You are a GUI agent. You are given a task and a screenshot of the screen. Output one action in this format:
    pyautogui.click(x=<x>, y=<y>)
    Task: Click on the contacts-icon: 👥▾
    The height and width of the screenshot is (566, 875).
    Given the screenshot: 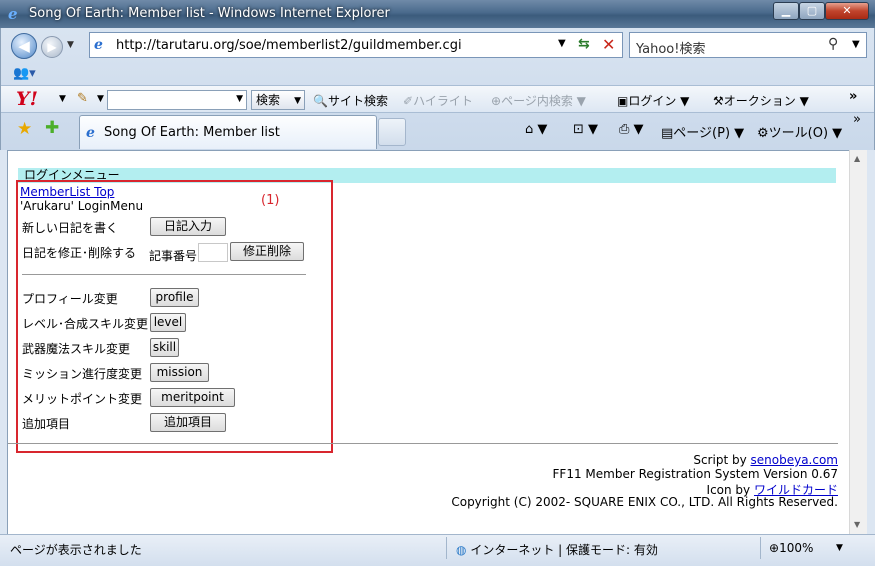 What is the action you would take?
    pyautogui.click(x=24, y=73)
    